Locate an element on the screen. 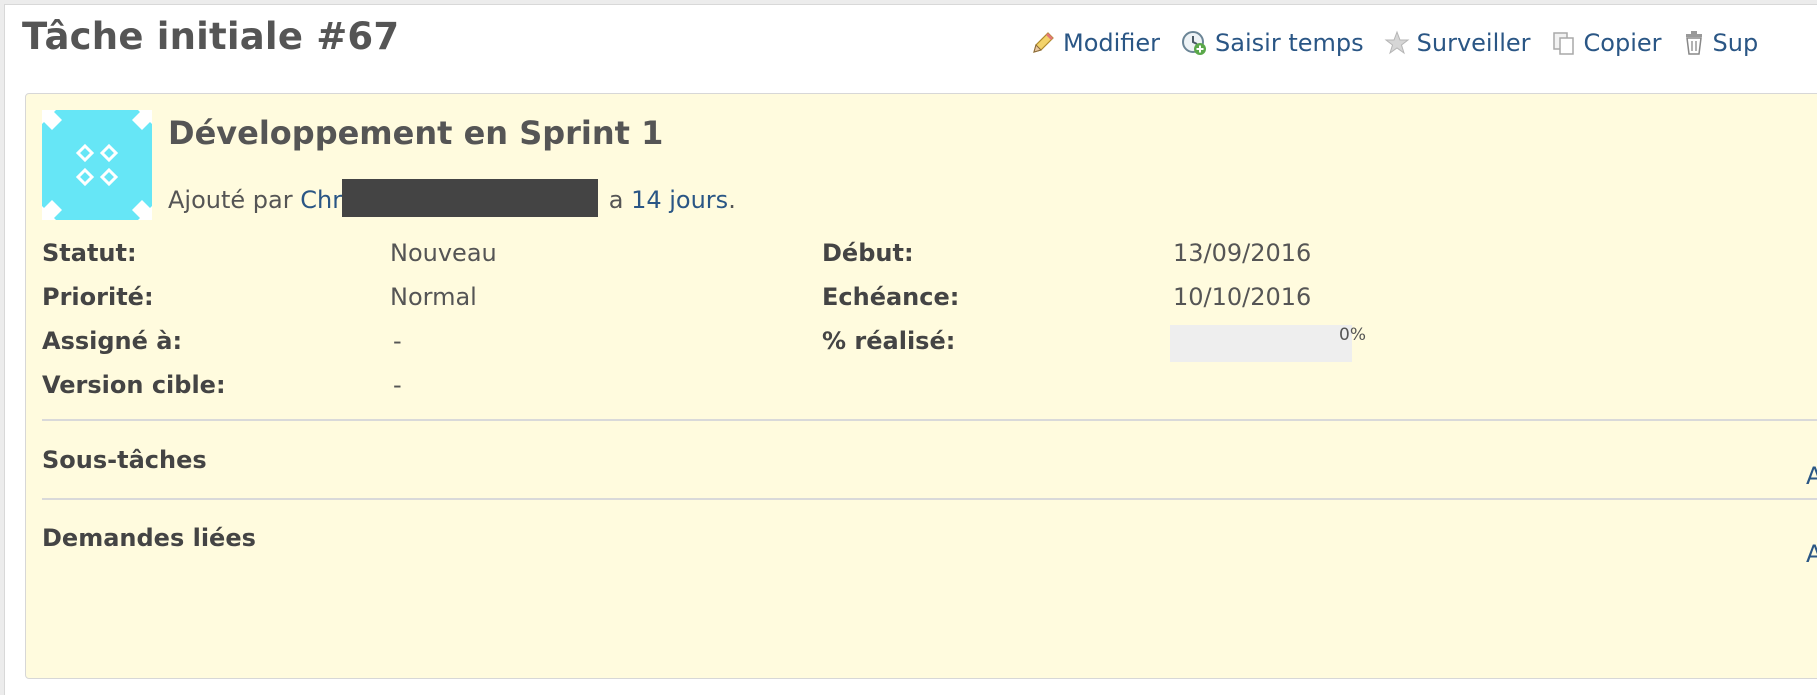 Image resolution: width=1817 pixels, height=695 pixels. copy-button: Copier is located at coordinates (1606, 43).